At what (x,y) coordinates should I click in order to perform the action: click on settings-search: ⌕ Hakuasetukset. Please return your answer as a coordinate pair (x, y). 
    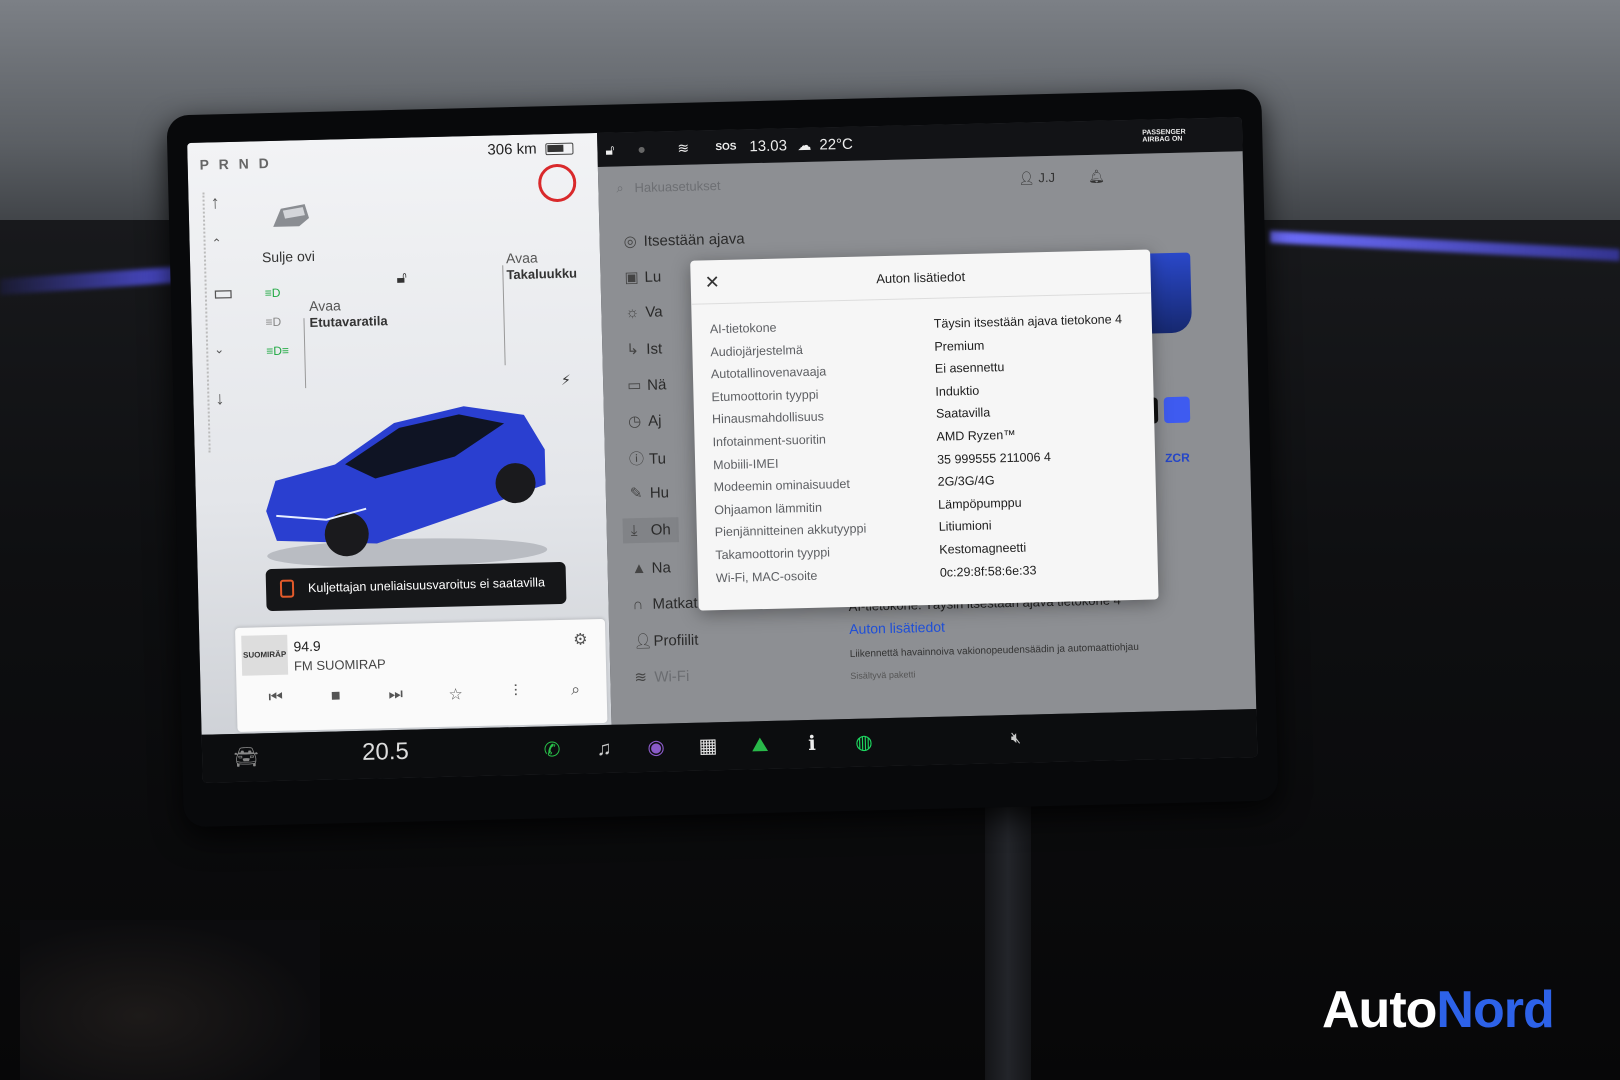
    Looking at the image, I should click on (668, 187).